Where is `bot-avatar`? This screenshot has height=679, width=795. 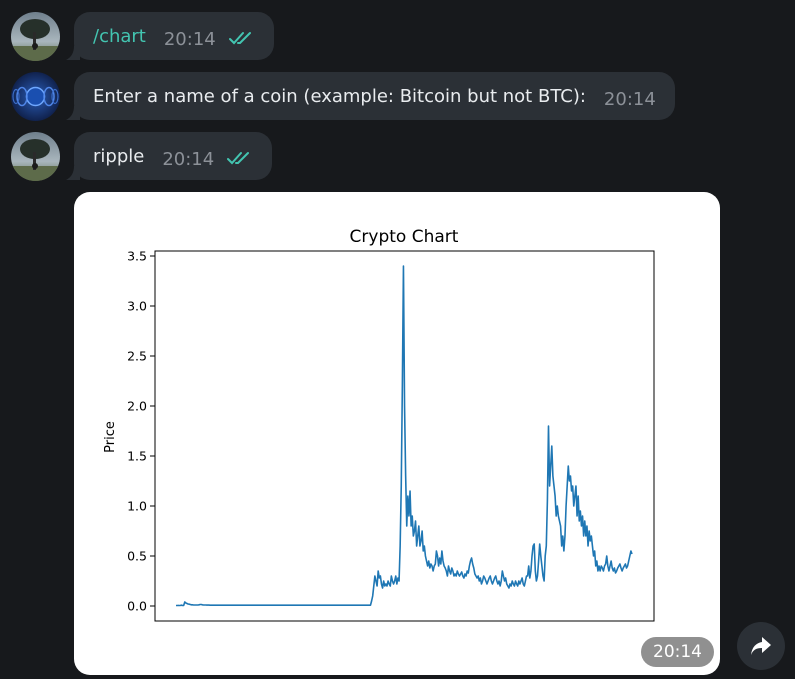
bot-avatar is located at coordinates (35, 96).